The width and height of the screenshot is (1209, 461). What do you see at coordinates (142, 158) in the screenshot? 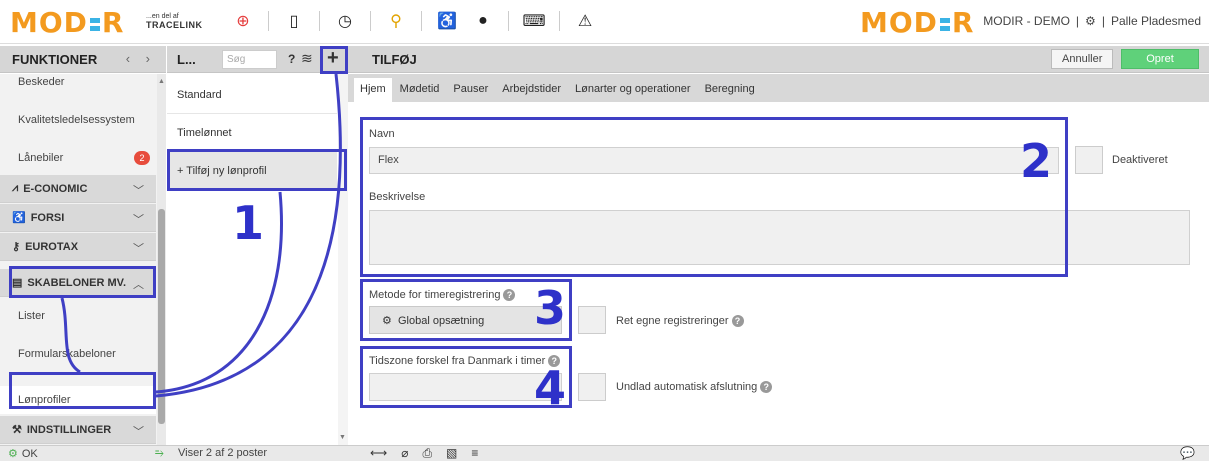
I see `count-badge: 2` at bounding box center [142, 158].